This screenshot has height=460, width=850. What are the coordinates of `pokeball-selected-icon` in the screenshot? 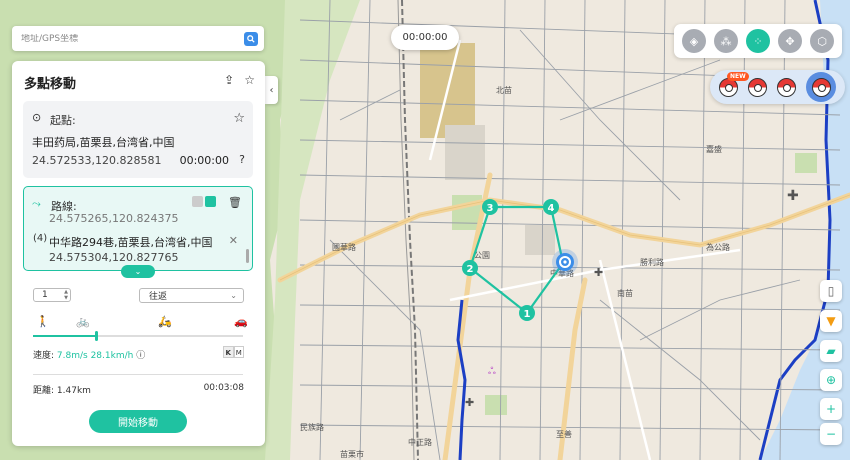 It's located at (821, 87).